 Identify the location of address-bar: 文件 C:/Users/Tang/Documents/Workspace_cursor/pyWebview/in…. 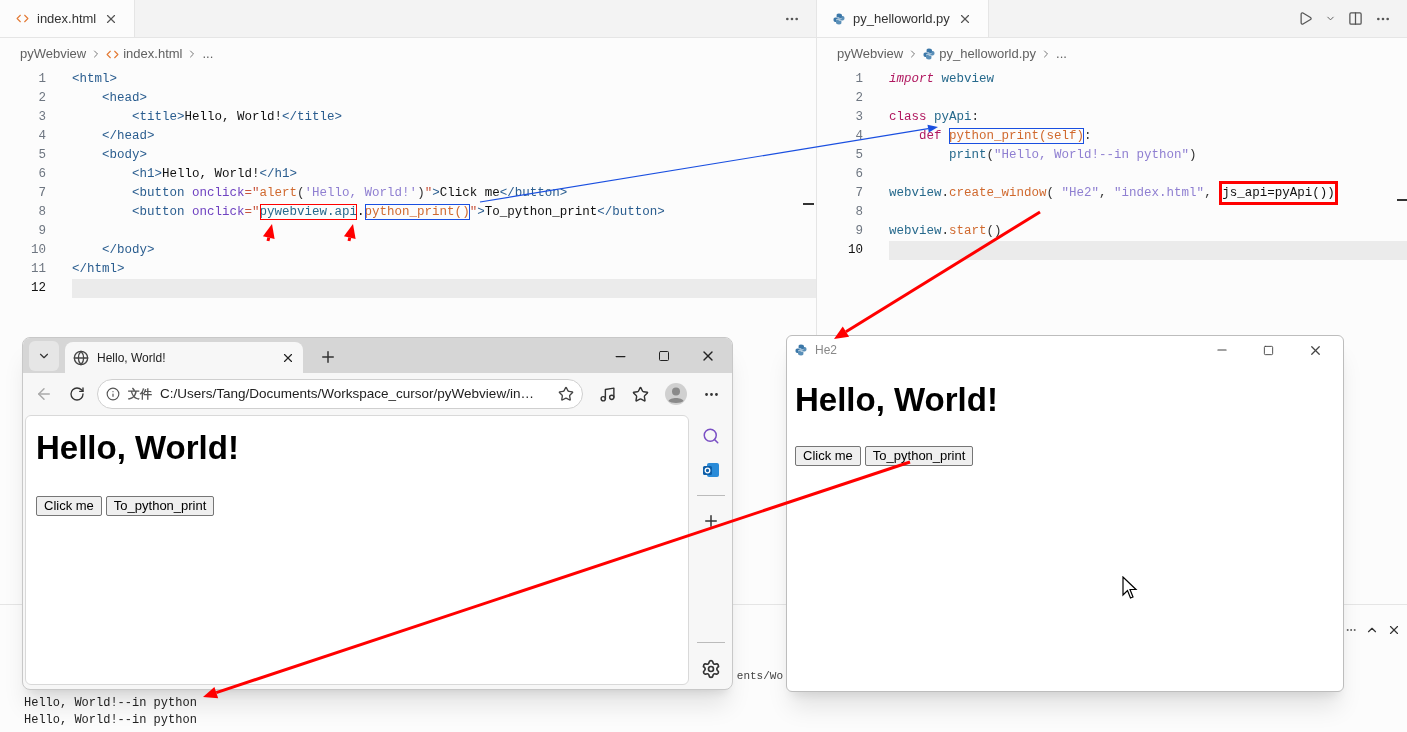
(340, 394).